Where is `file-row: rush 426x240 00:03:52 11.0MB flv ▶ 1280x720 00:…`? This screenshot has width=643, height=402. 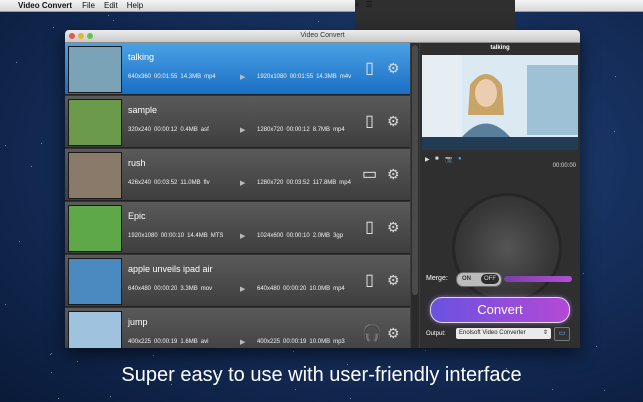
file-row: rush 426x240 00:03:52 11.0MB flv ▶ 1280x720 00:… is located at coordinates (237, 175).